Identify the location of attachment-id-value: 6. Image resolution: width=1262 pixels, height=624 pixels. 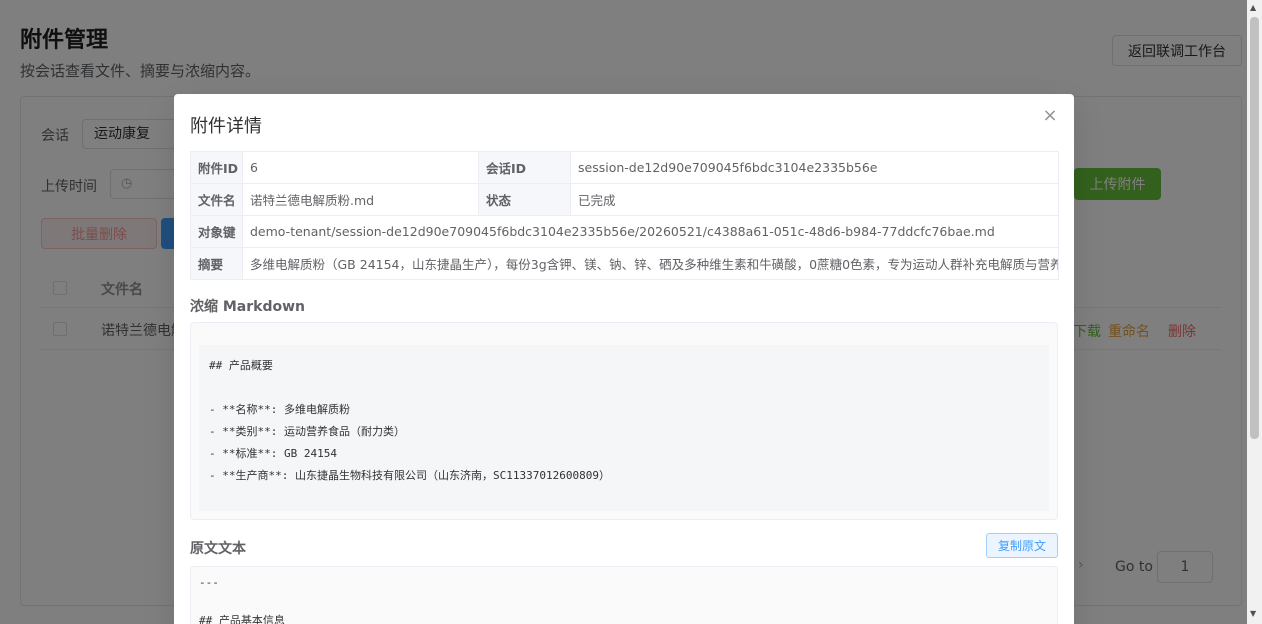
(360, 167).